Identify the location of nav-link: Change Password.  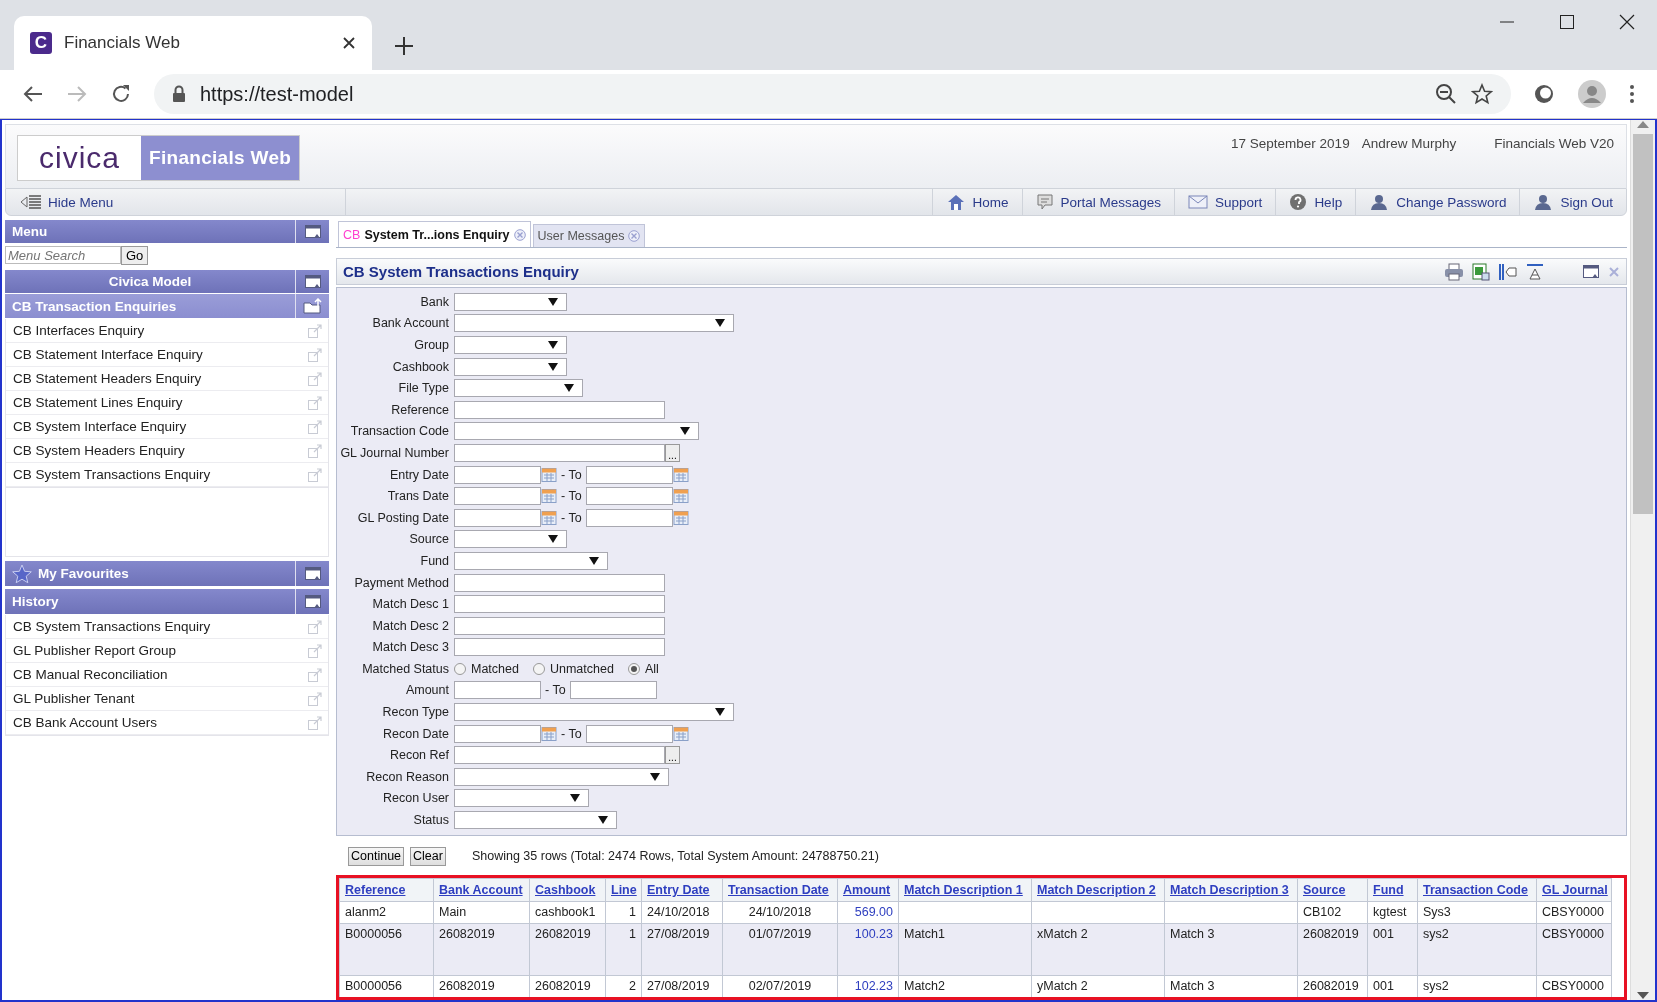
(1437, 202).